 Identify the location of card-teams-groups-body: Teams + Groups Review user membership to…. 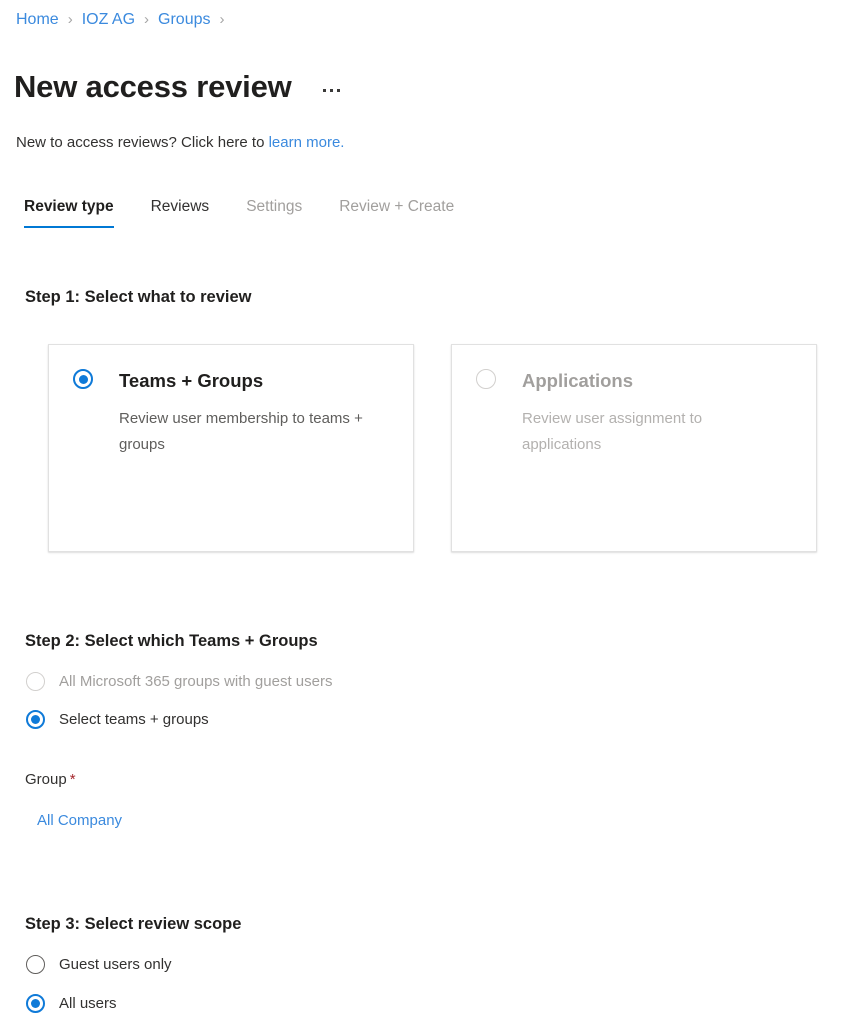
(243, 460).